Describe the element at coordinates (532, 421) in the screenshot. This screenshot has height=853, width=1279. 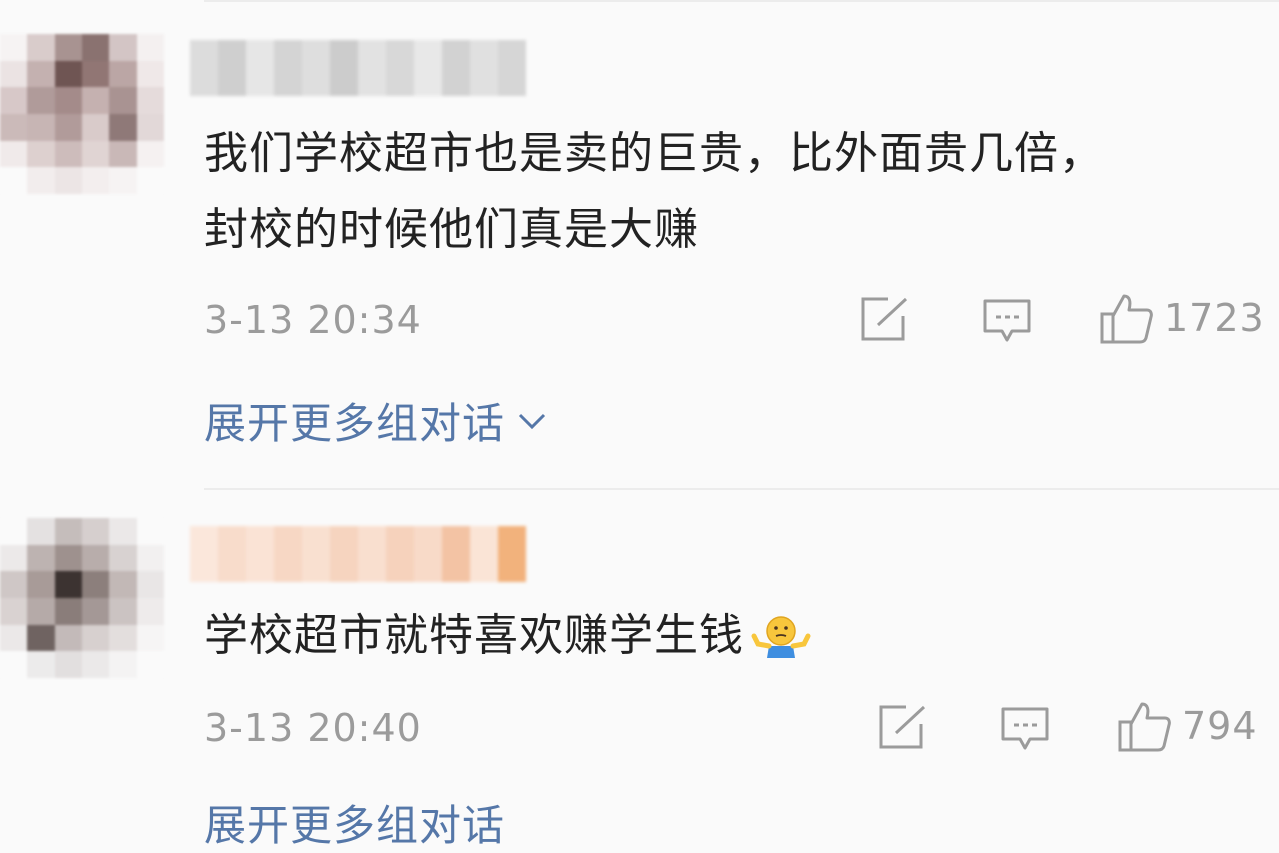
I see `chevron-down-icon` at that location.